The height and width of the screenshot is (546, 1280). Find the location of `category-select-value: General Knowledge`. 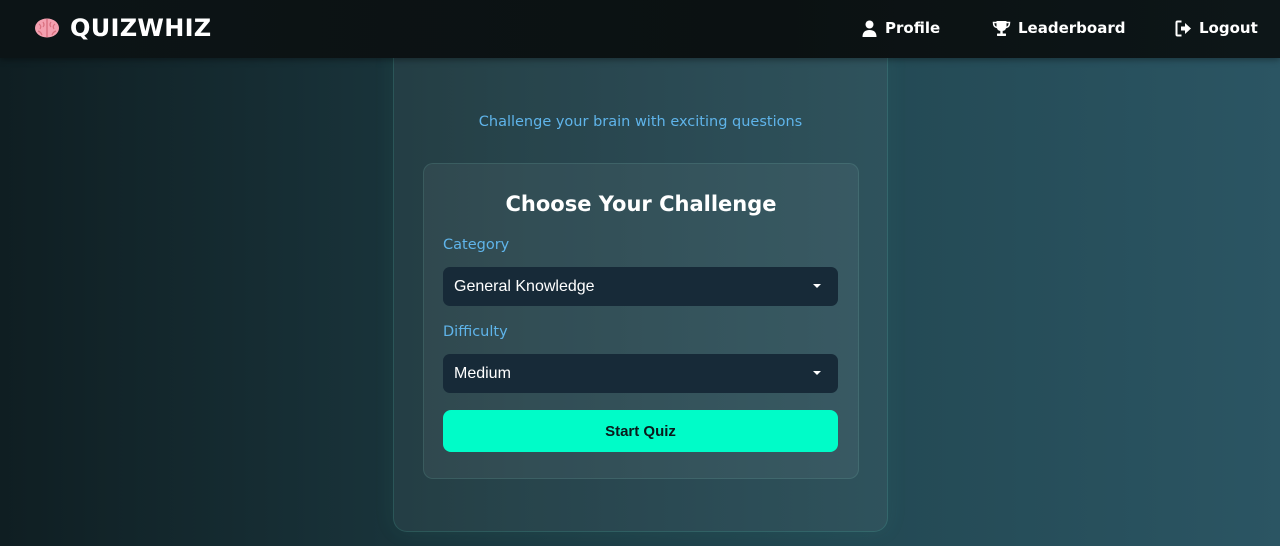

category-select-value: General Knowledge is located at coordinates (524, 286).